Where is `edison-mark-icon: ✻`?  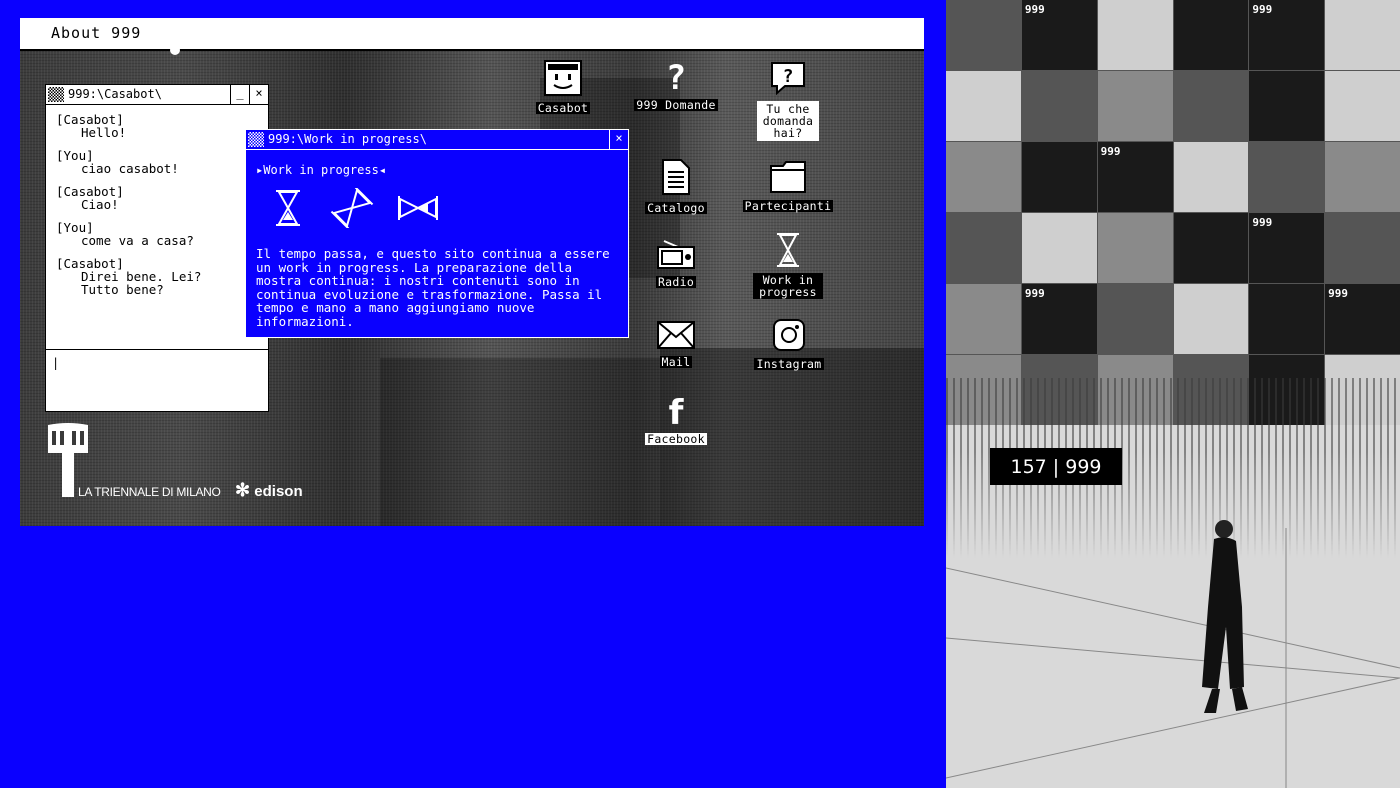 edison-mark-icon: ✻ is located at coordinates (243, 490).